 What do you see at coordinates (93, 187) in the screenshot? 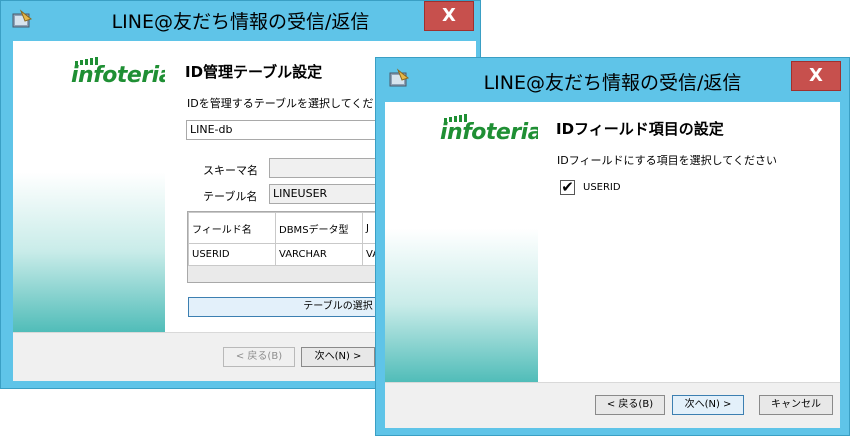
I see `back-wizard-side-panel: infoteria` at bounding box center [93, 187].